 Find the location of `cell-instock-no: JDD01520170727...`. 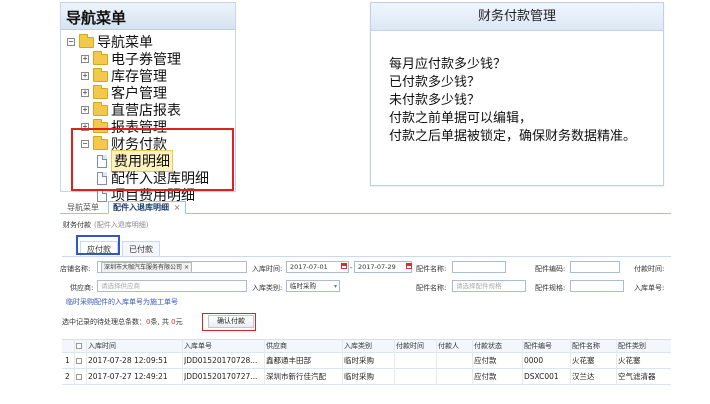

cell-instock-no: JDD01520170727... is located at coordinates (221, 376).